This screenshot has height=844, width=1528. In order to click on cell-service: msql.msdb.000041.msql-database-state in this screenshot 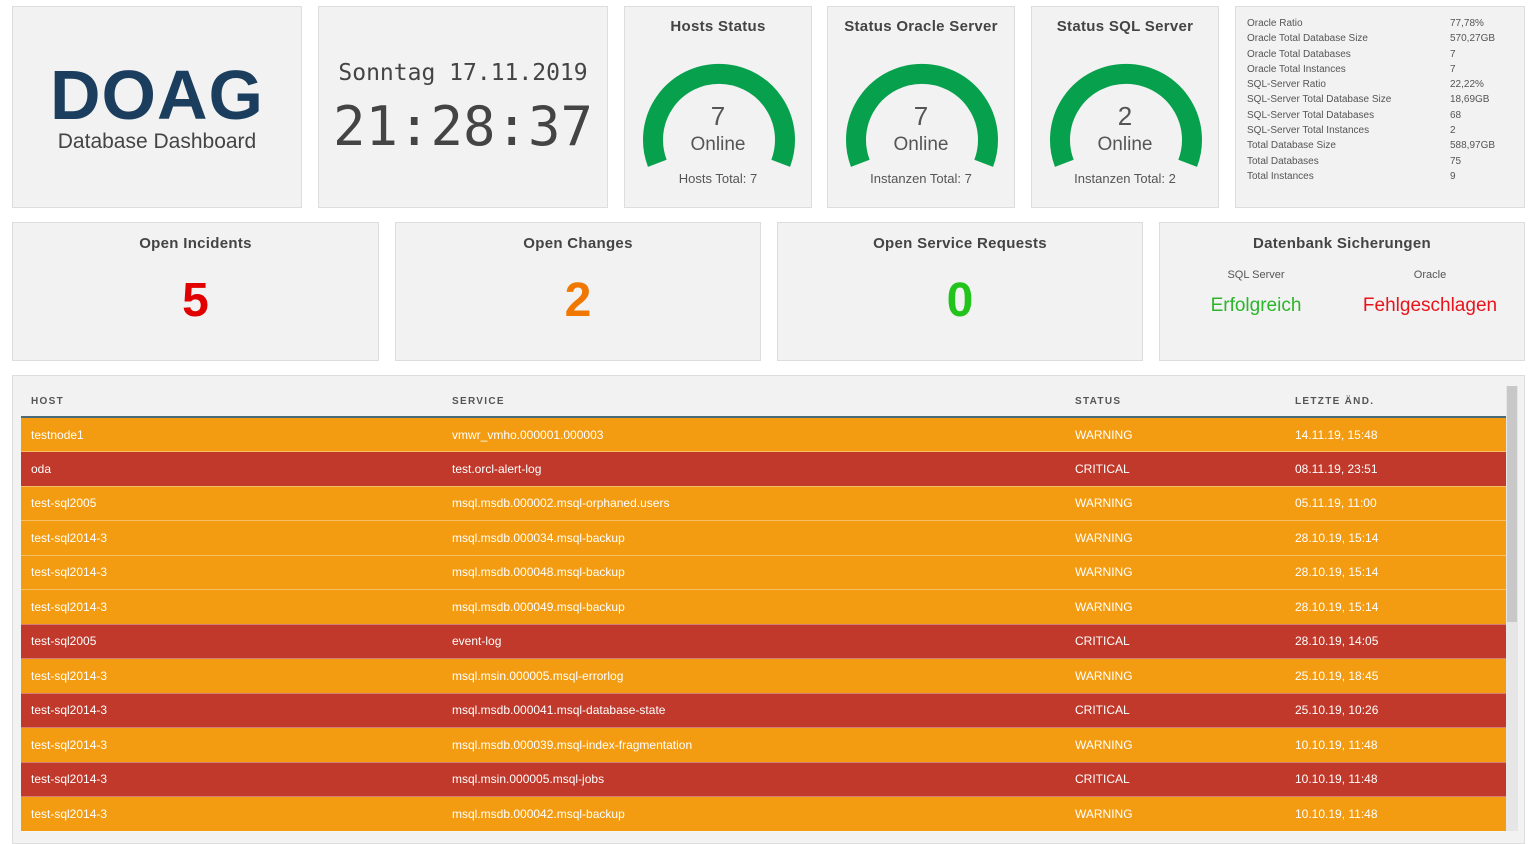, I will do `click(753, 710)`.